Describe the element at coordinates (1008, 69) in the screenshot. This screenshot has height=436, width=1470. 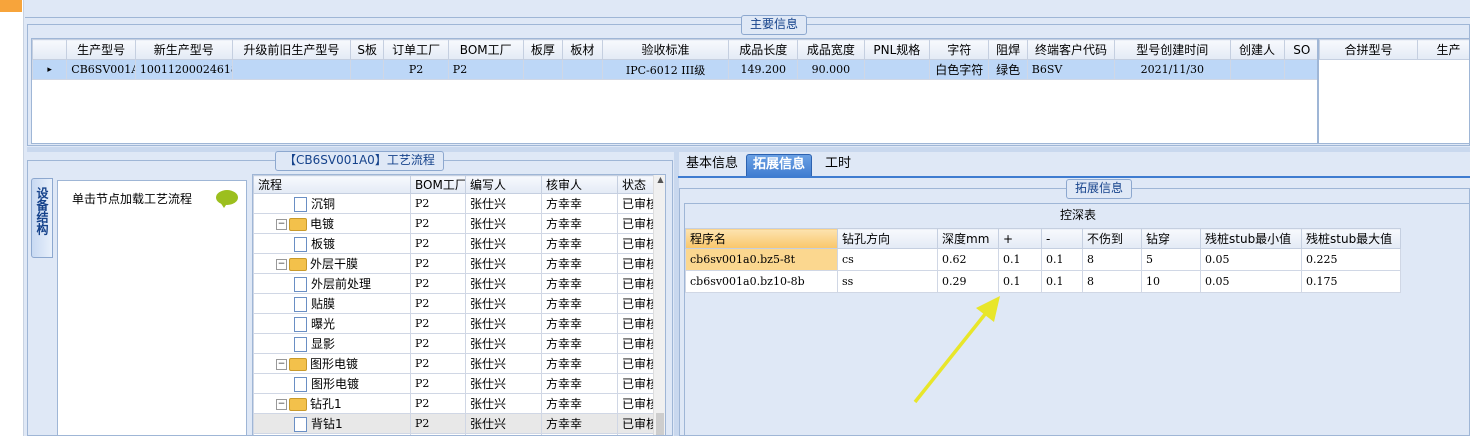
I see `cell-solder: 绿色` at that location.